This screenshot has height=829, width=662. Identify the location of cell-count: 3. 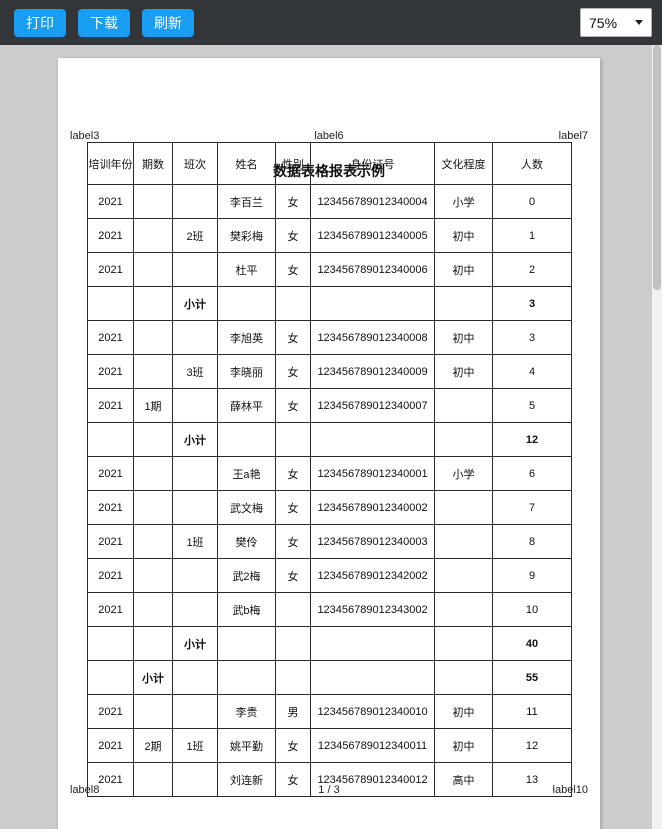
(532, 303).